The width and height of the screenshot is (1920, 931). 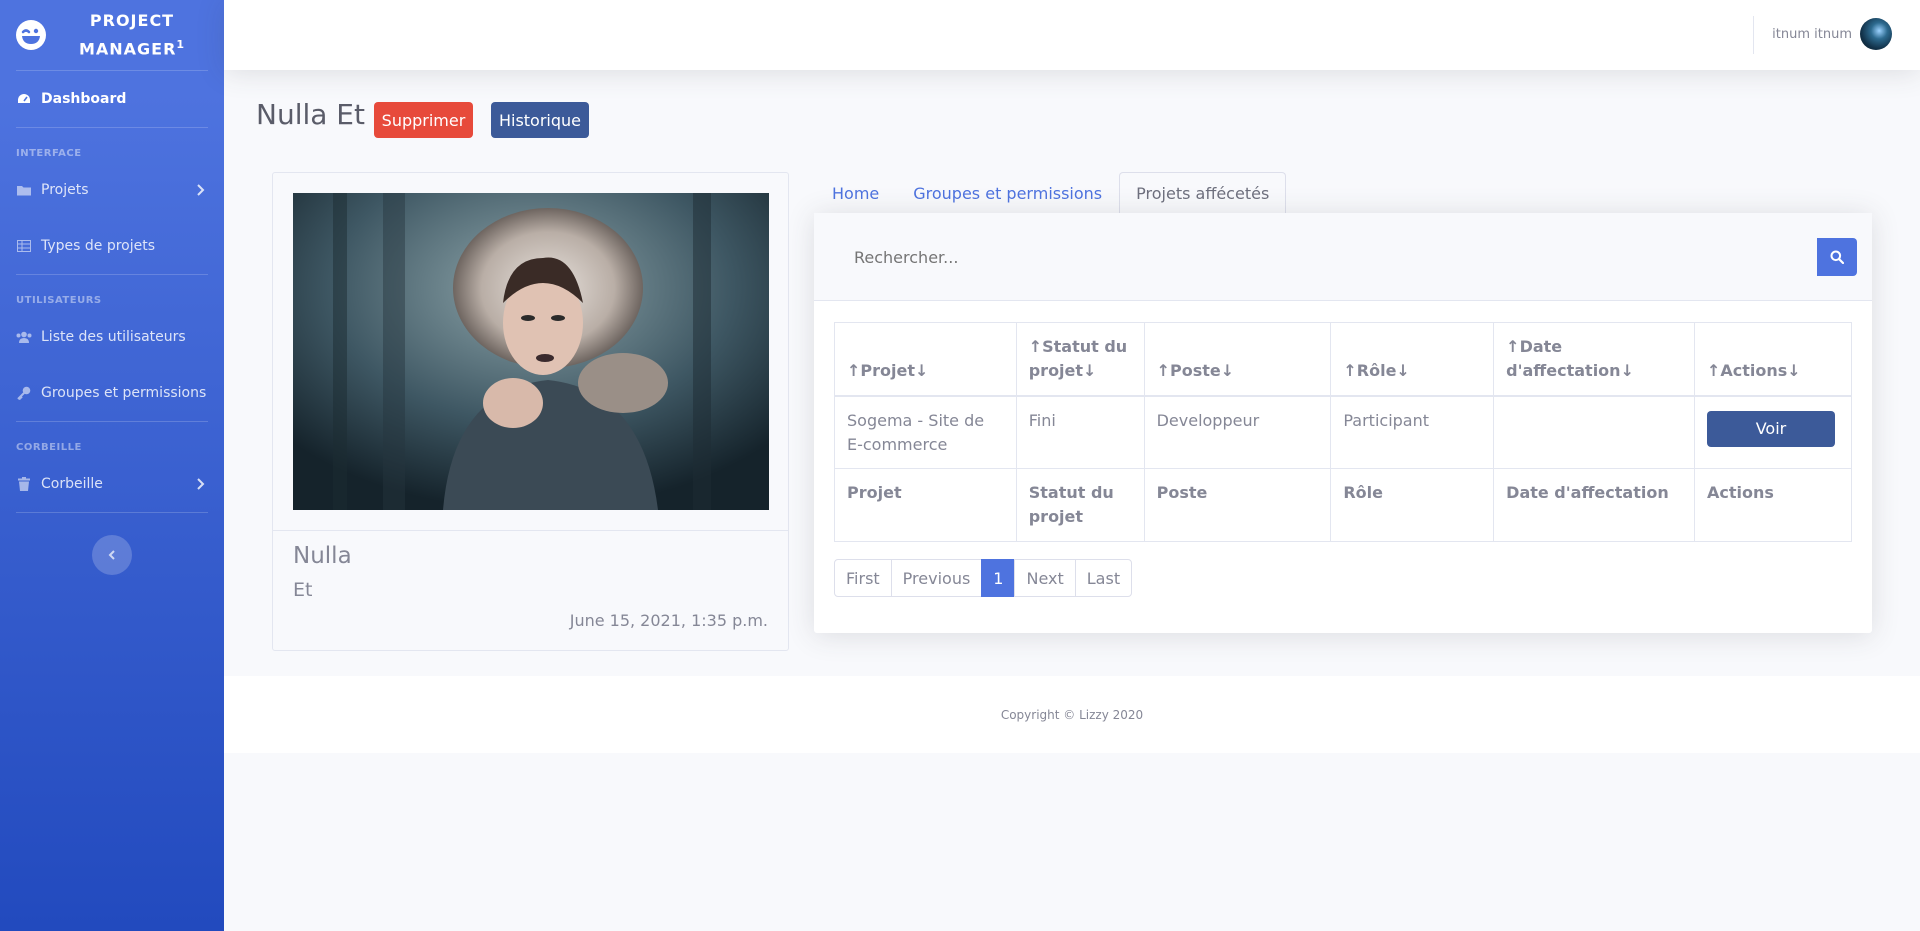 What do you see at coordinates (49, 153) in the screenshot?
I see `sidebar-heading: INTERFACE` at bounding box center [49, 153].